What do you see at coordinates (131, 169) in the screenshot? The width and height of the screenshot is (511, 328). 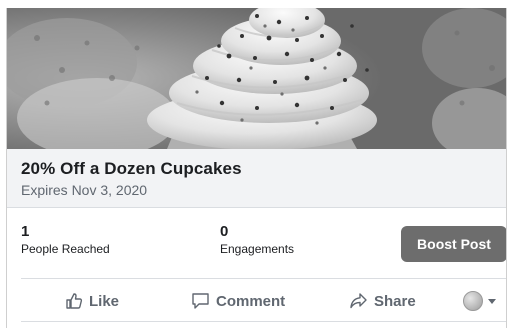 I see `offer-title: 20% Off a Dozen Cupcakes` at bounding box center [131, 169].